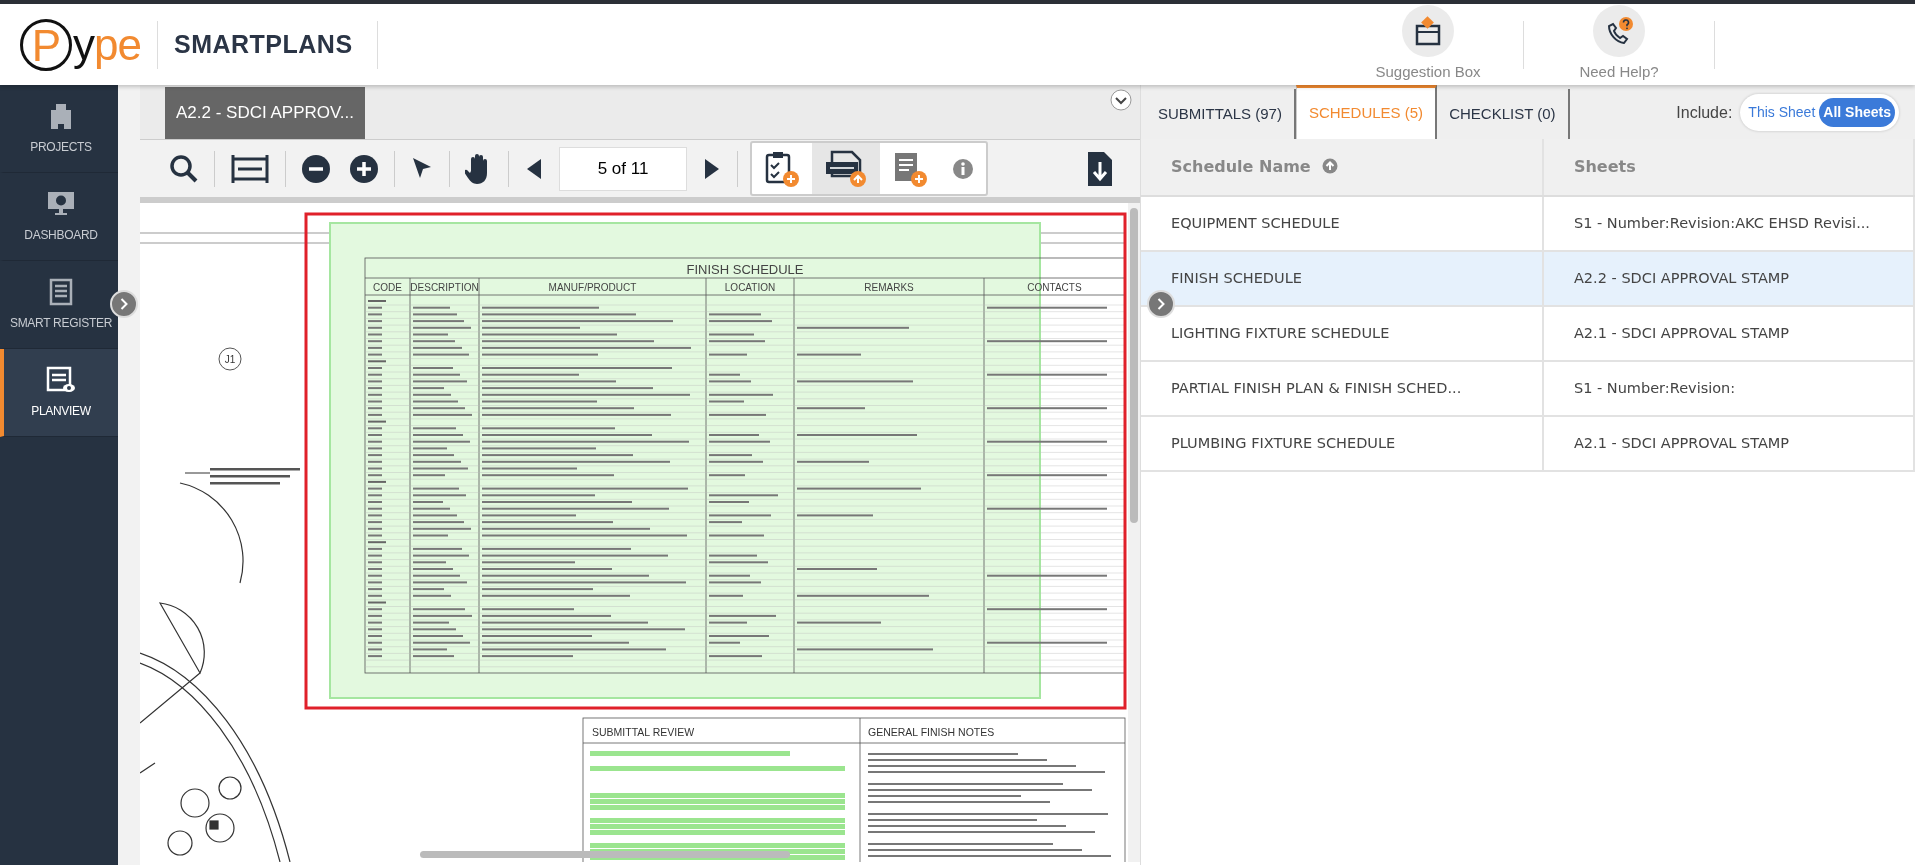  Describe the element at coordinates (1134, 532) in the screenshot. I see `vertical-scrollbar` at that location.